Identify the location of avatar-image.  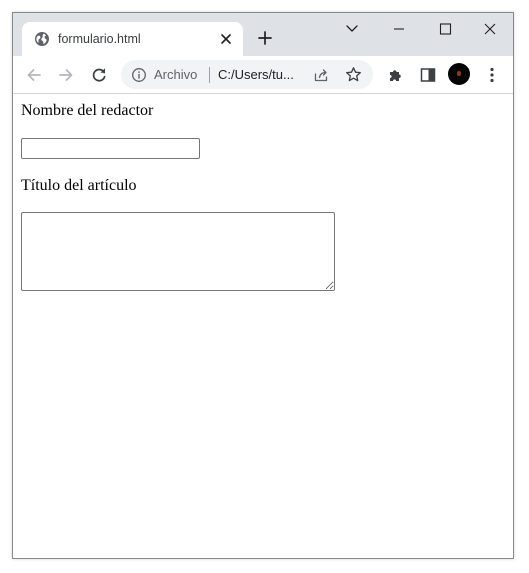
(459, 73).